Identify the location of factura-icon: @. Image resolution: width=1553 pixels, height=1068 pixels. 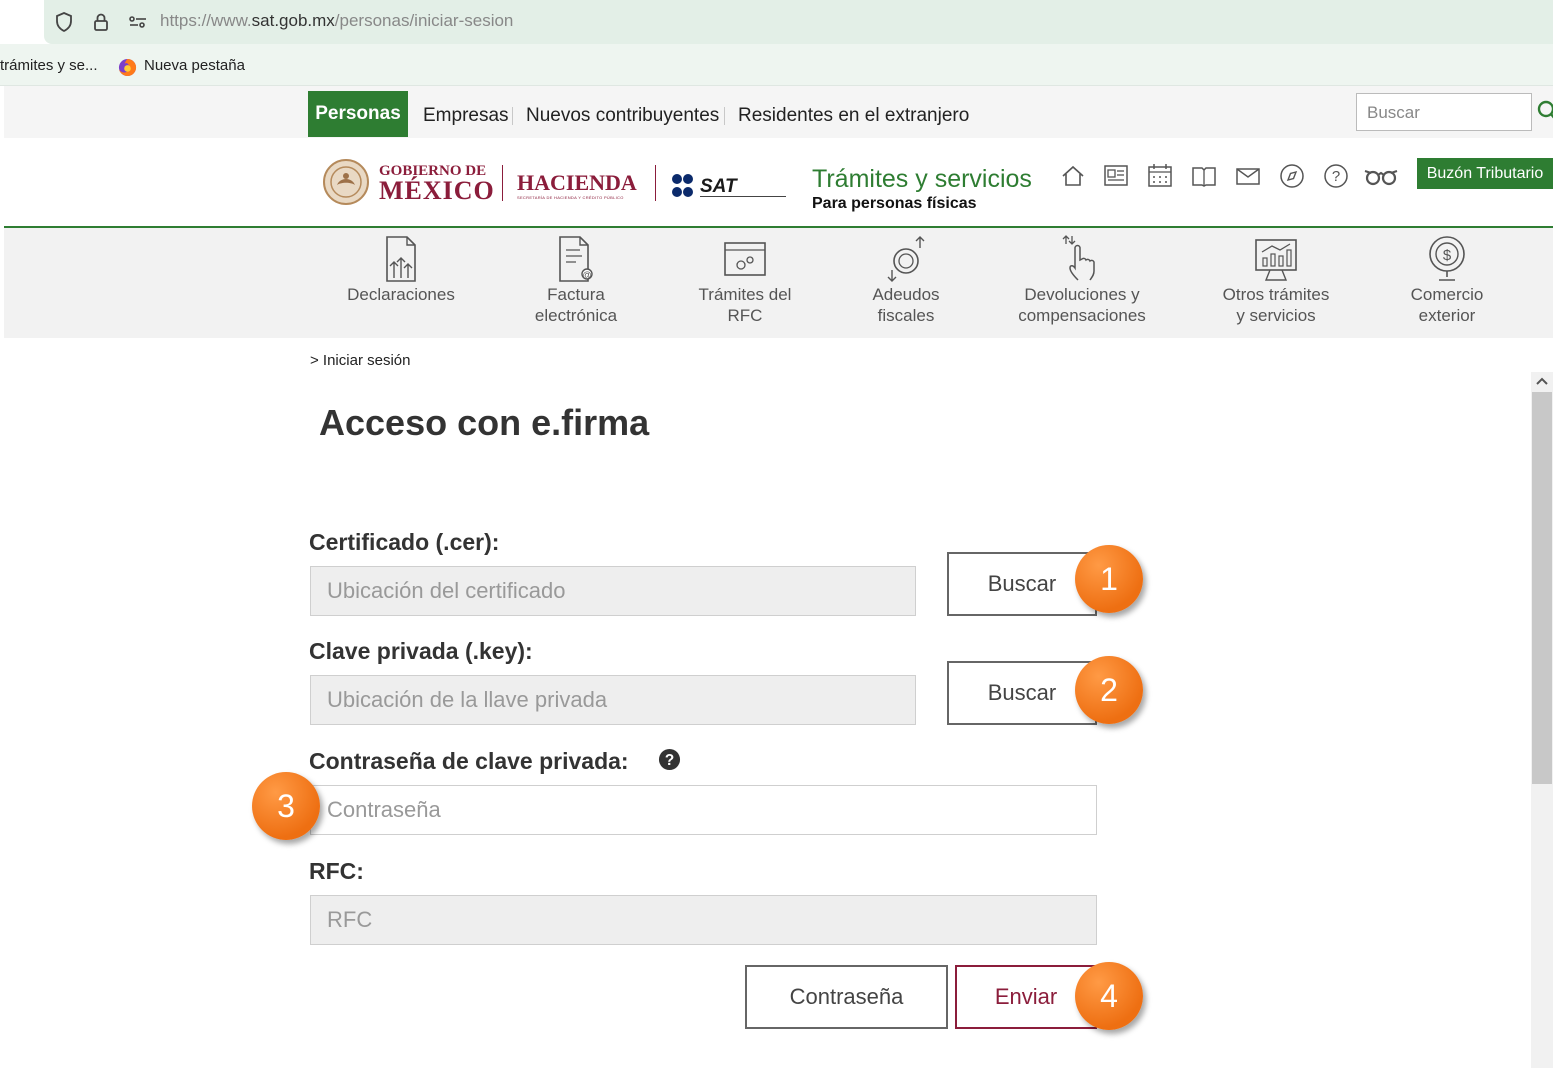
(576, 259).